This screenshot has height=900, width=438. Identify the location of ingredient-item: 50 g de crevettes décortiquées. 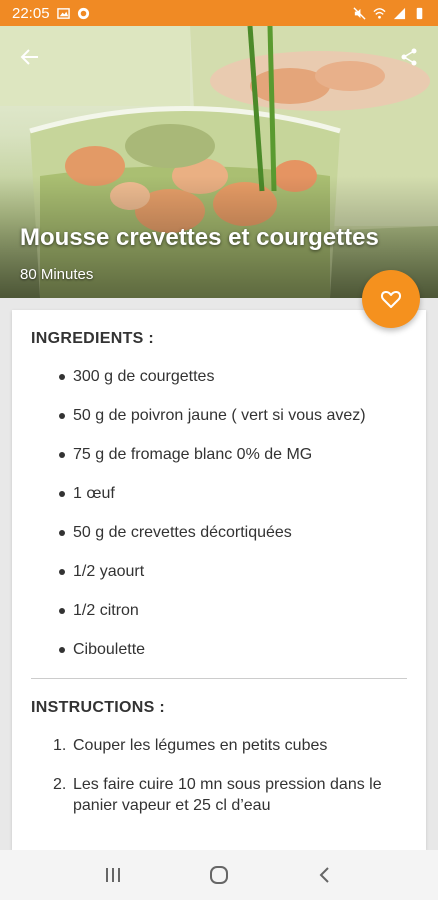
(219, 532).